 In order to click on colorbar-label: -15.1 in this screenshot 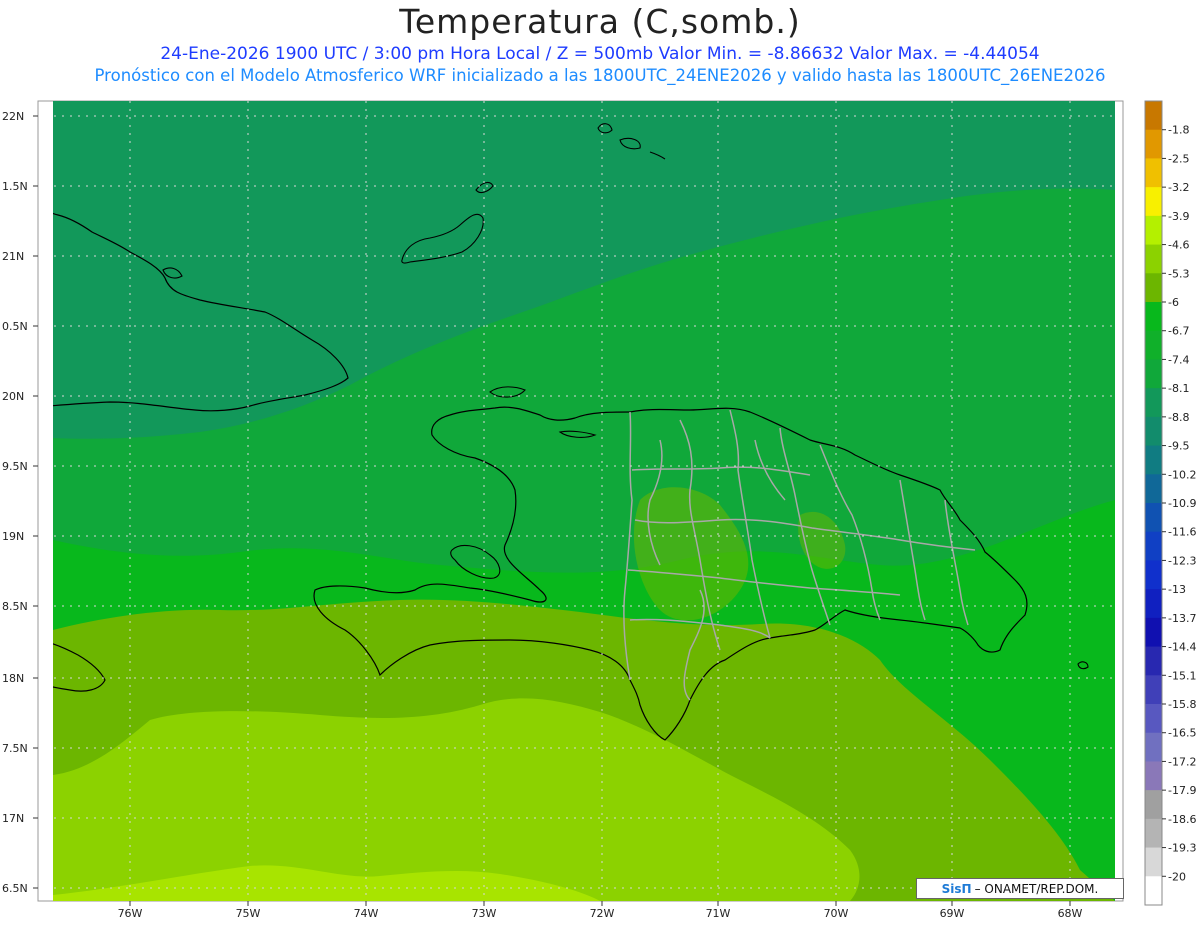, I will do `click(1182, 675)`.